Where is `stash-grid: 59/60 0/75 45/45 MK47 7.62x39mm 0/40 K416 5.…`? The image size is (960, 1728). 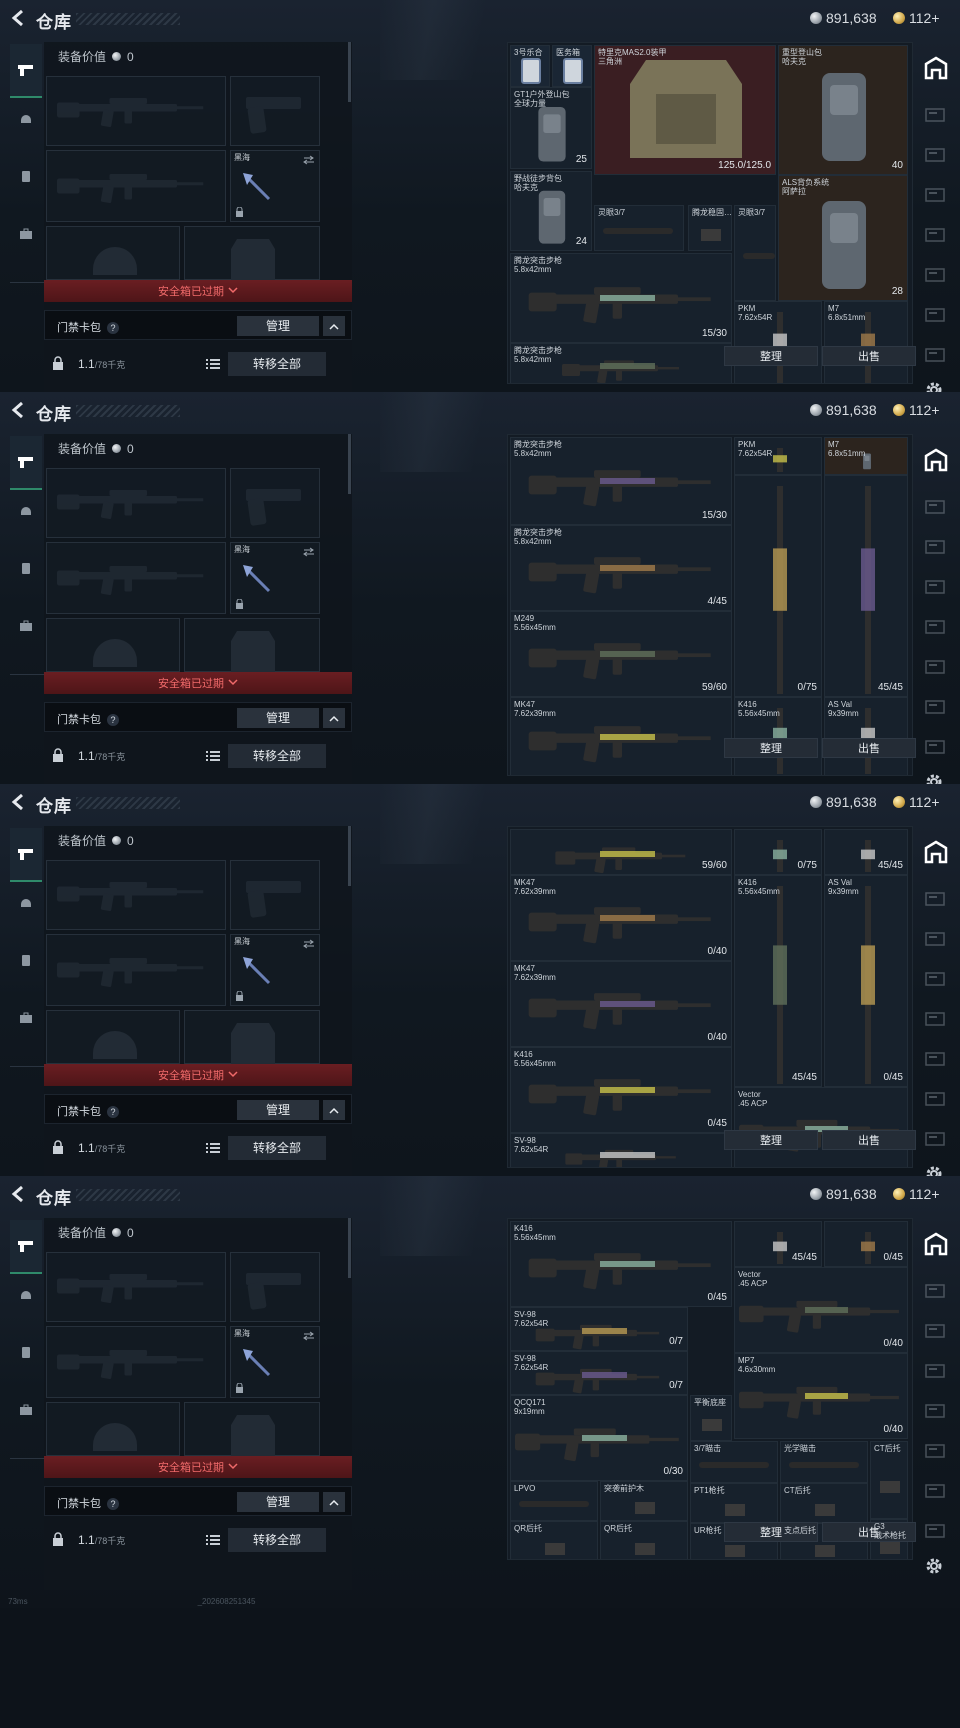 stash-grid: 59/60 0/75 45/45 MK47 7.62x39mm 0/40 K416 5.… is located at coordinates (710, 997).